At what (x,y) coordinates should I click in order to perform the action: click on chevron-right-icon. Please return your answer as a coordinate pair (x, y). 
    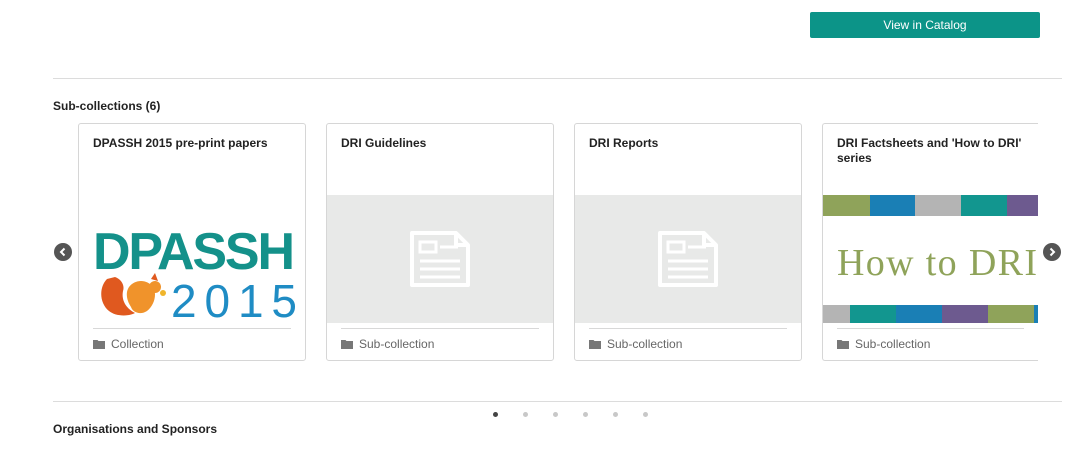
    Looking at the image, I should click on (1052, 252).